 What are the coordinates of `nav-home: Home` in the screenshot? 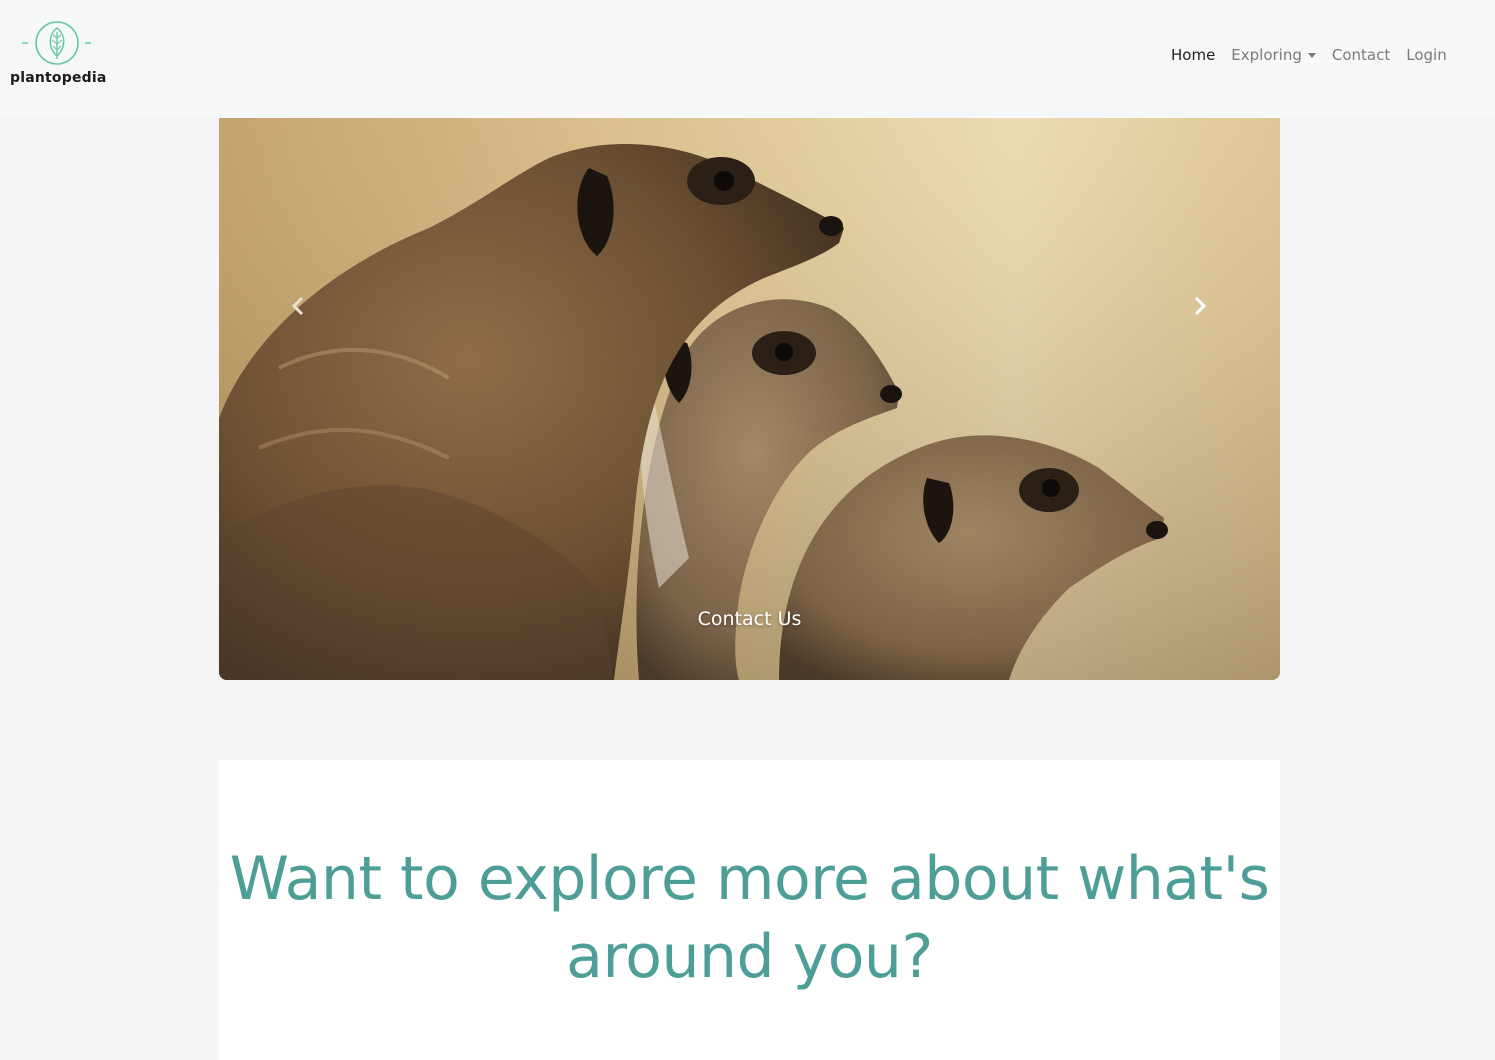 It's located at (1193, 55).